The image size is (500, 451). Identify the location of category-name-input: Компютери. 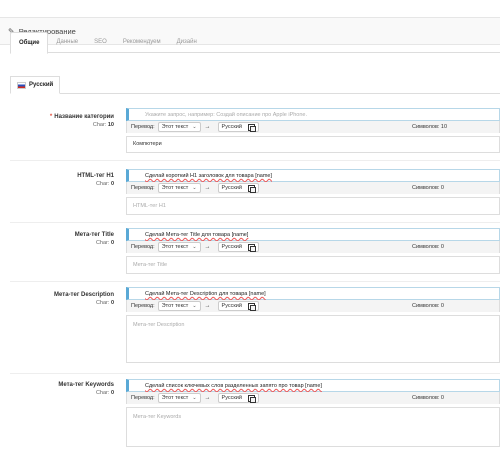
(313, 144).